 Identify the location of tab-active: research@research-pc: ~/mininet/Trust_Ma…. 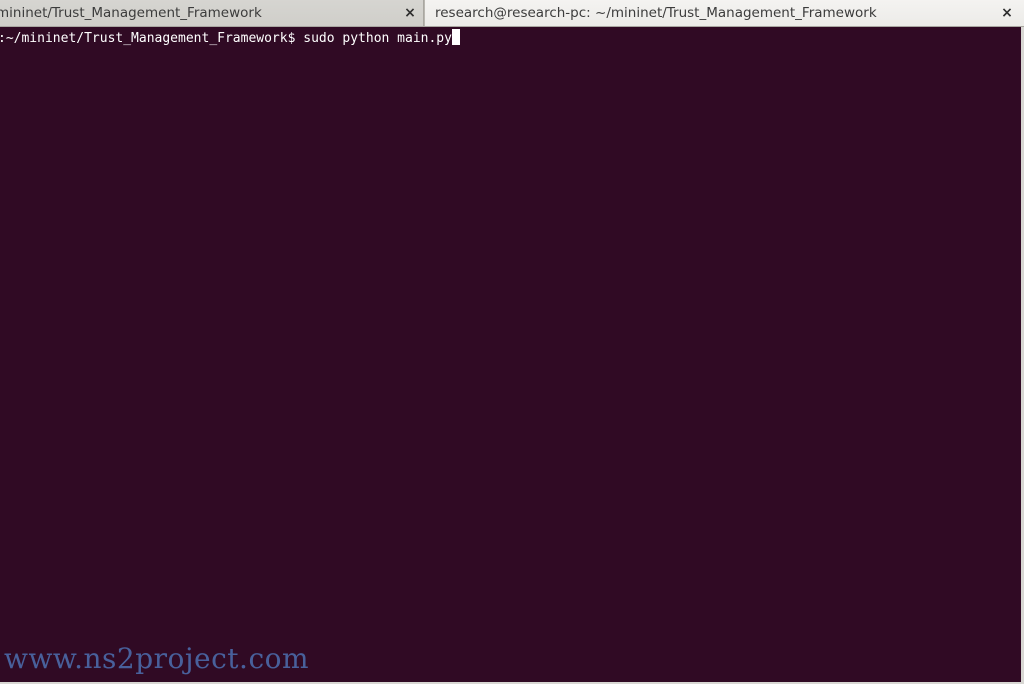
(724, 13).